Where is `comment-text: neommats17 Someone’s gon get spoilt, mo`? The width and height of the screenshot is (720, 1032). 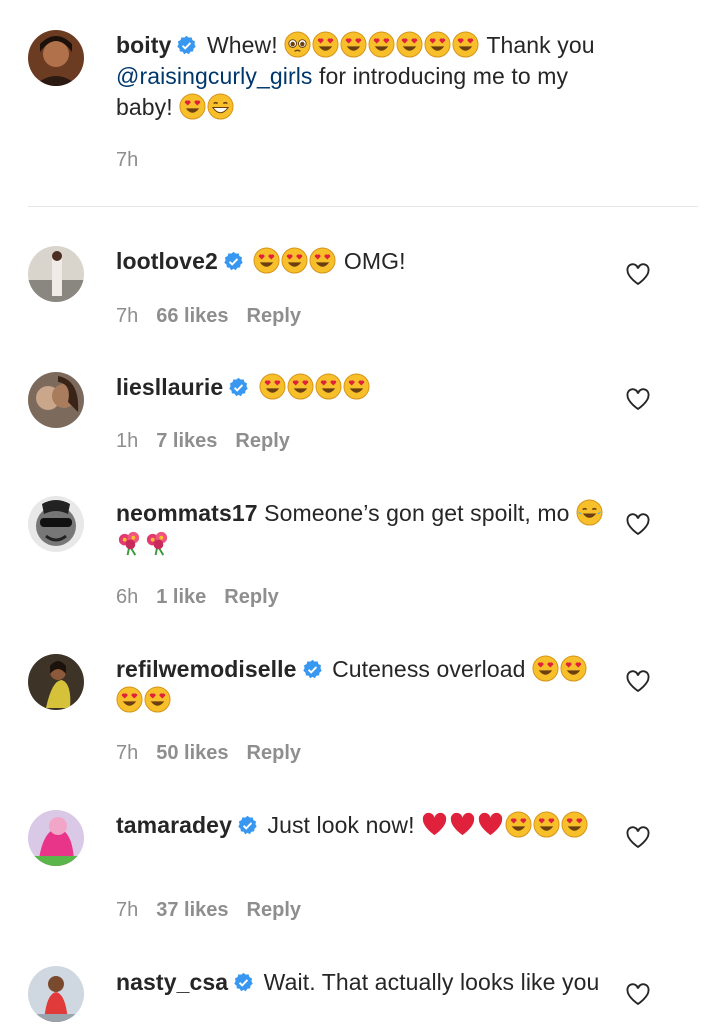 comment-text: neommats17 Someone’s gon get spoilt, mo is located at coordinates (363, 529).